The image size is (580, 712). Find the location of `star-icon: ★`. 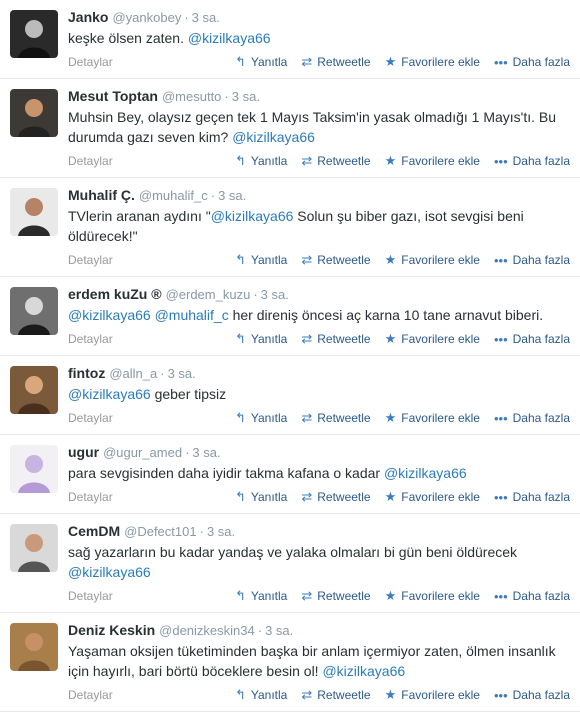

star-icon: ★ is located at coordinates (390, 417).